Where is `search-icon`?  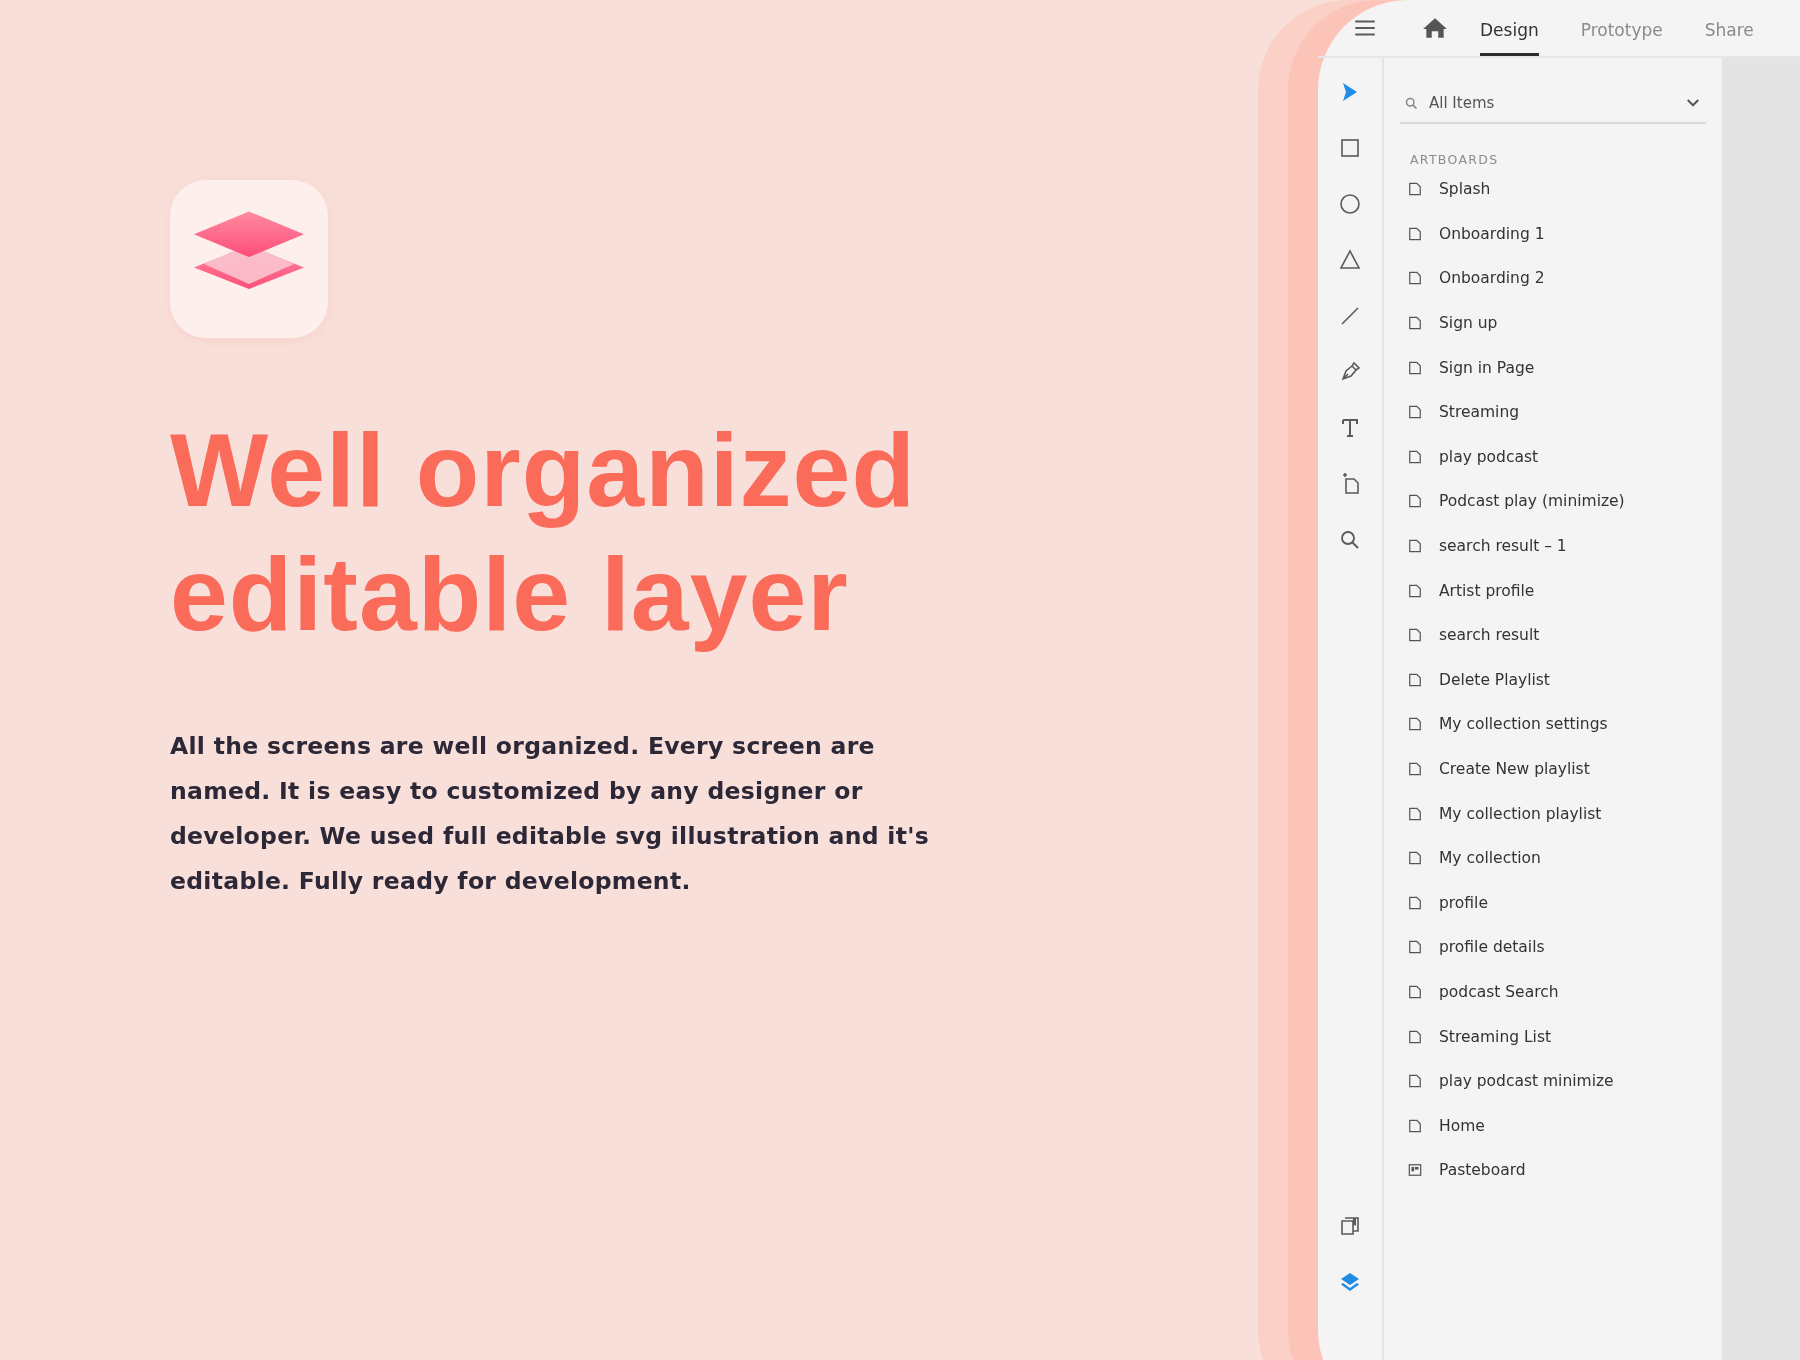
search-icon is located at coordinates (1411, 103).